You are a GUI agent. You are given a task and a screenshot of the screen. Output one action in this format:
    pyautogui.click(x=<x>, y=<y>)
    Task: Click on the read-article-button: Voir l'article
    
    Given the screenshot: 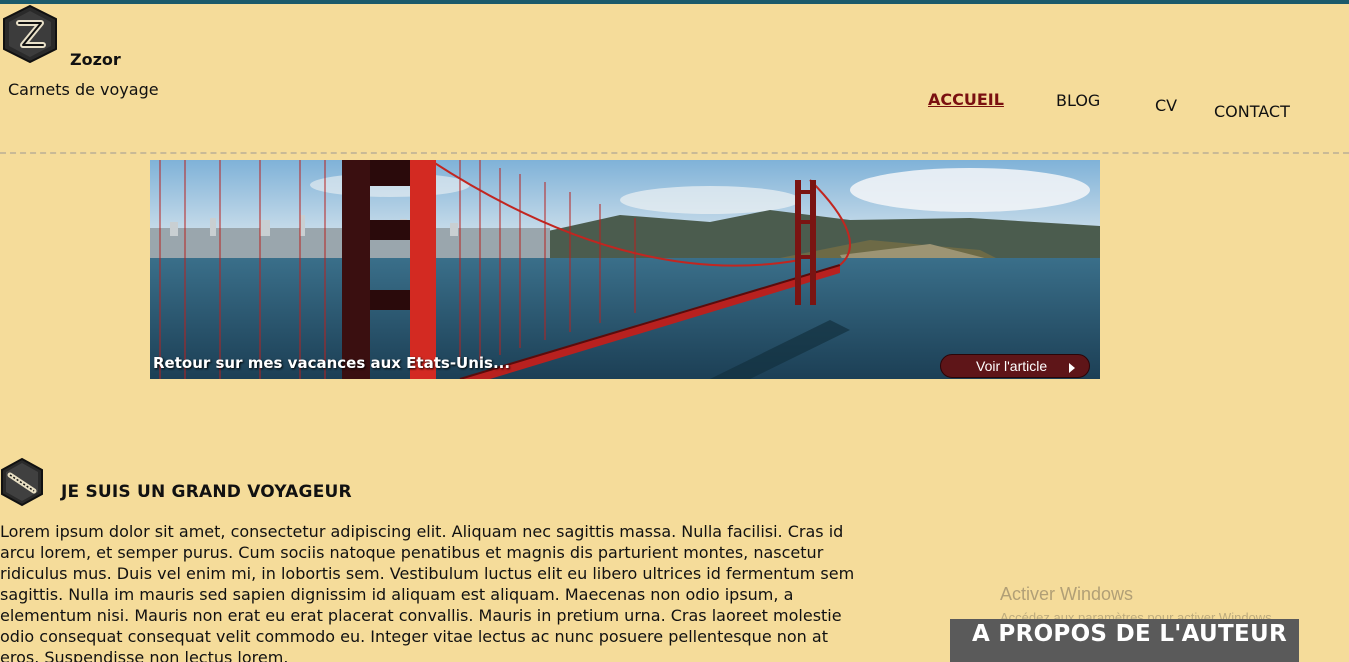 What is the action you would take?
    pyautogui.click(x=1015, y=366)
    